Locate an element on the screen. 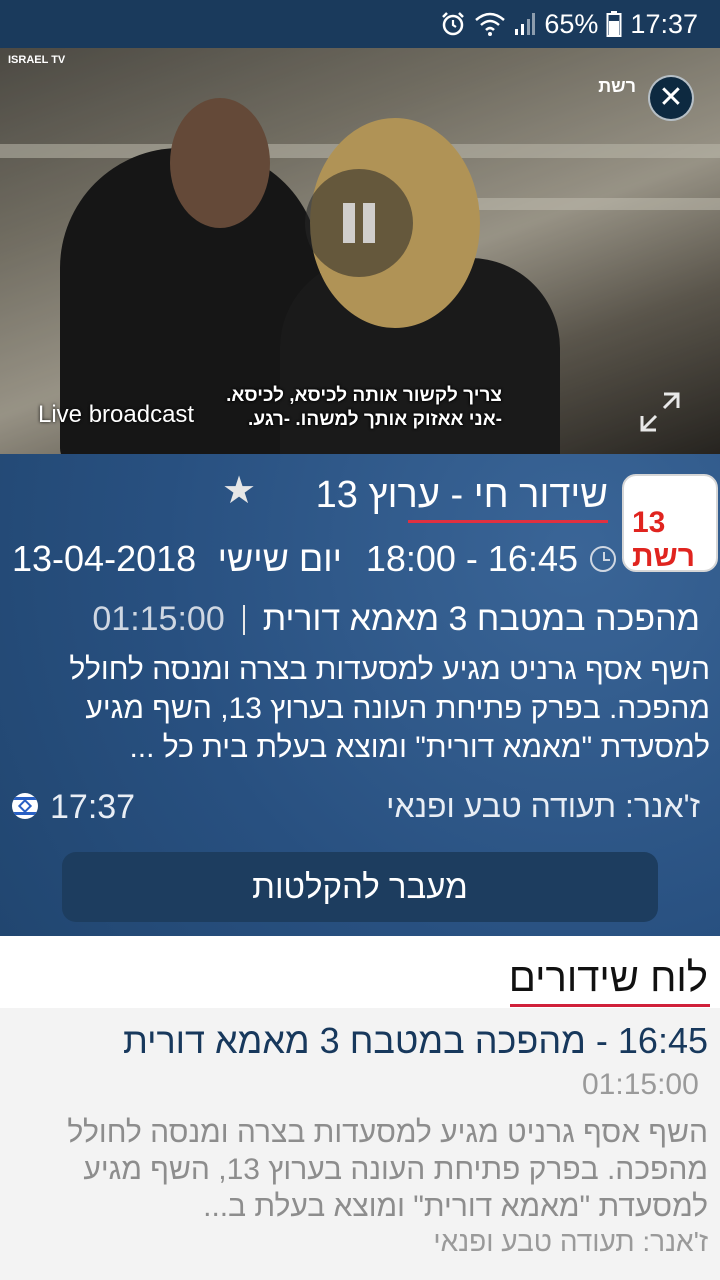 Image resolution: width=720 pixels, height=1280 pixels. status-bar: 65% 17:37 is located at coordinates (360, 24).